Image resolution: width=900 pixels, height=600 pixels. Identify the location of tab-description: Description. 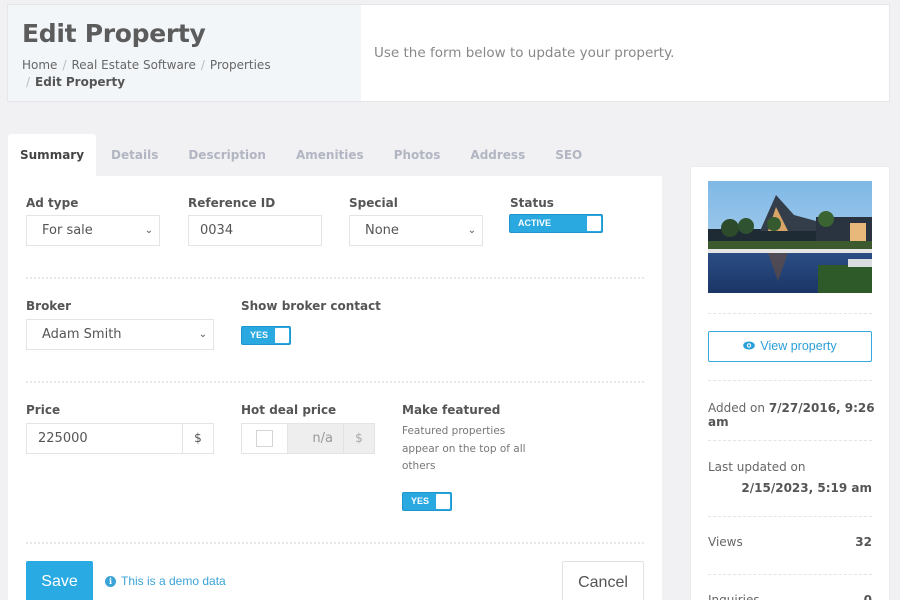
(227, 155).